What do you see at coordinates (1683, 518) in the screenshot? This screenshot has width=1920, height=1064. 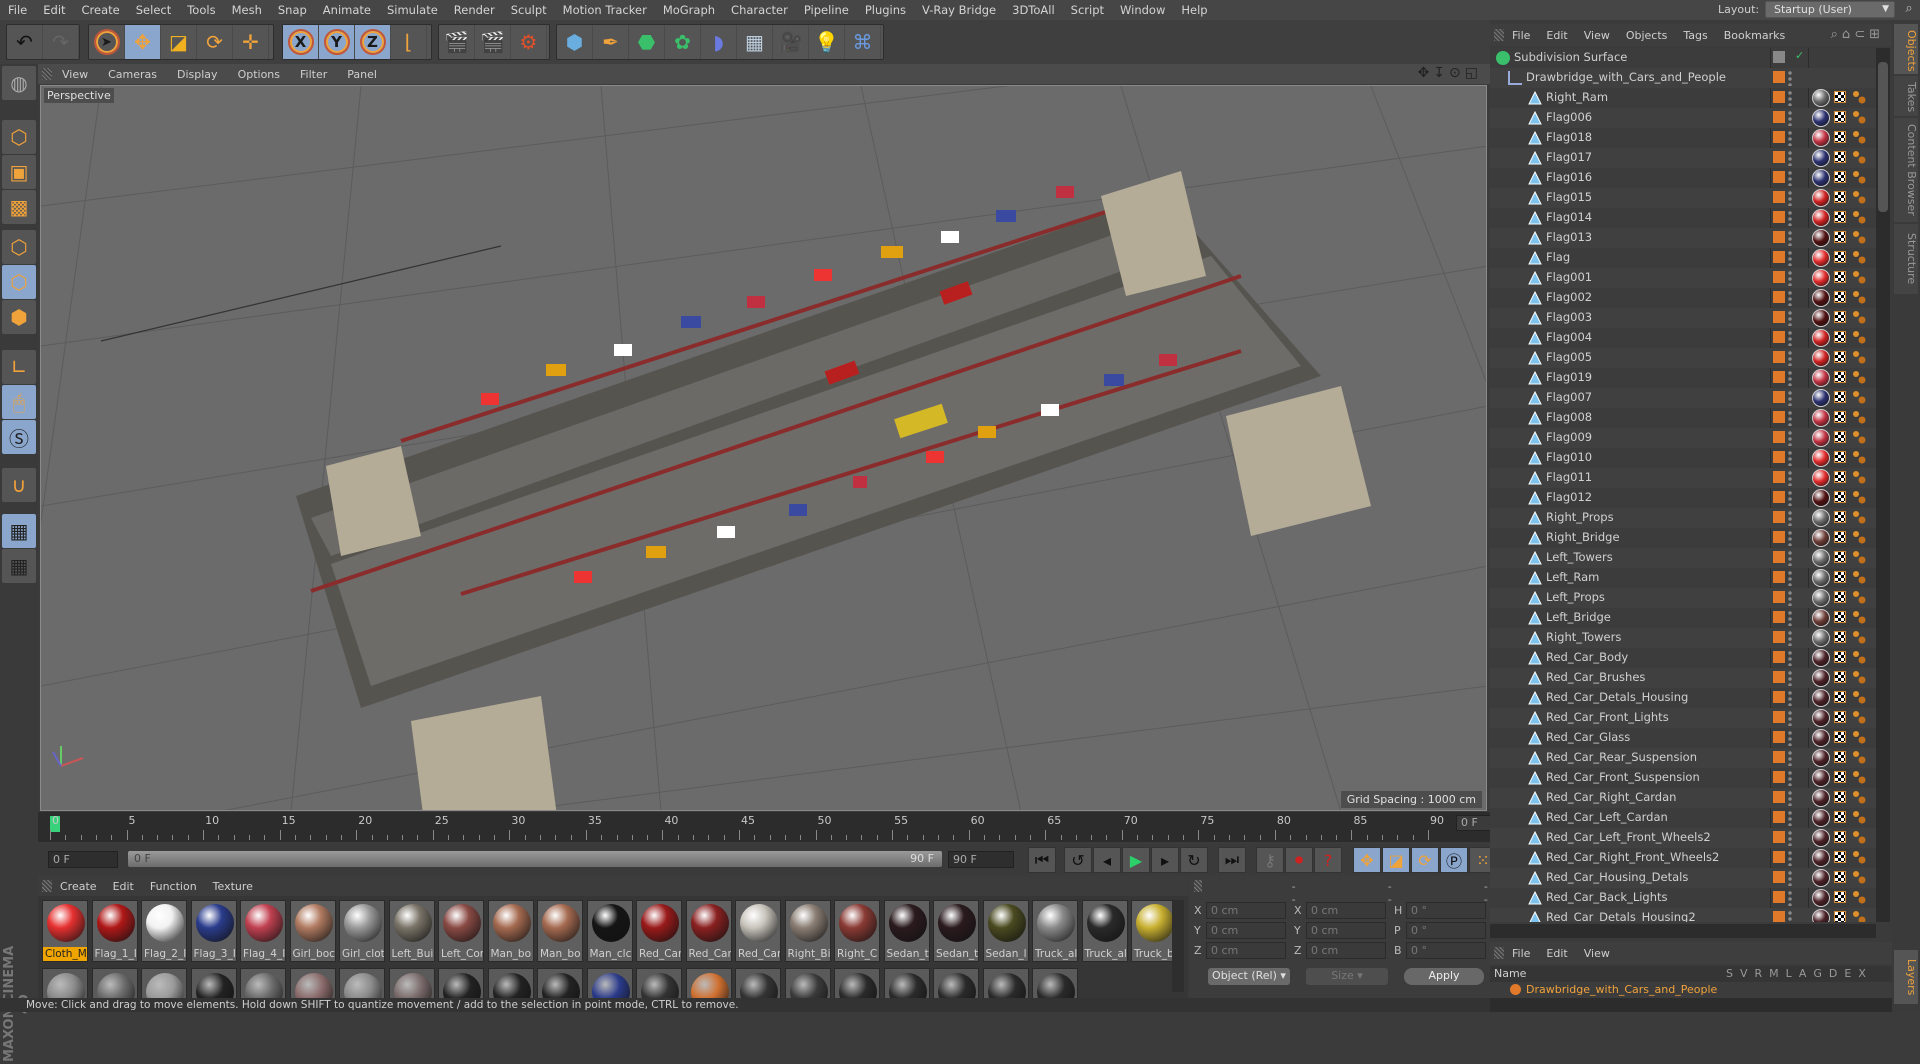 I see `object-row: Right_Props` at bounding box center [1683, 518].